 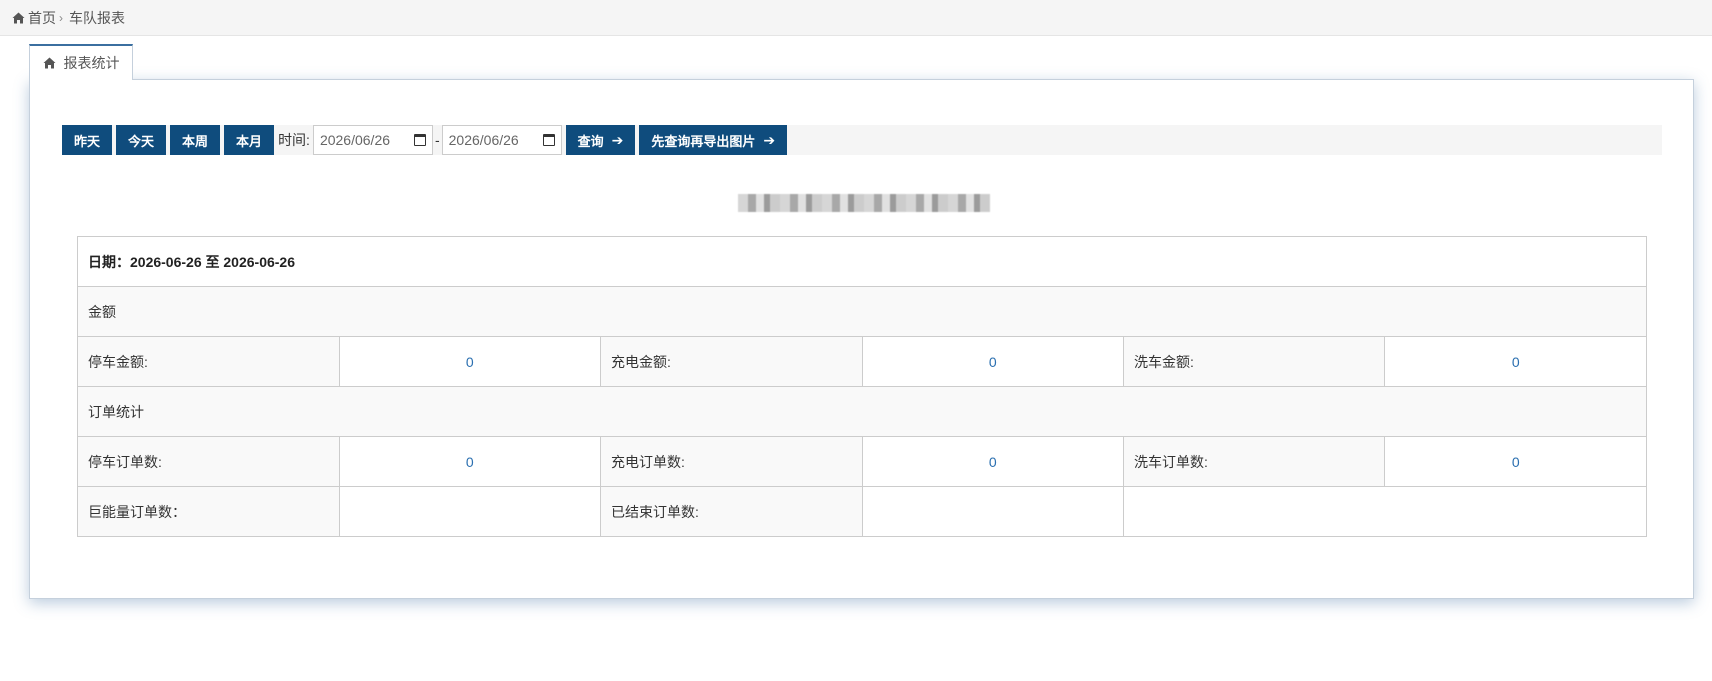 I want to click on breadcrumb-current: 车队报表, so click(x=97, y=17).